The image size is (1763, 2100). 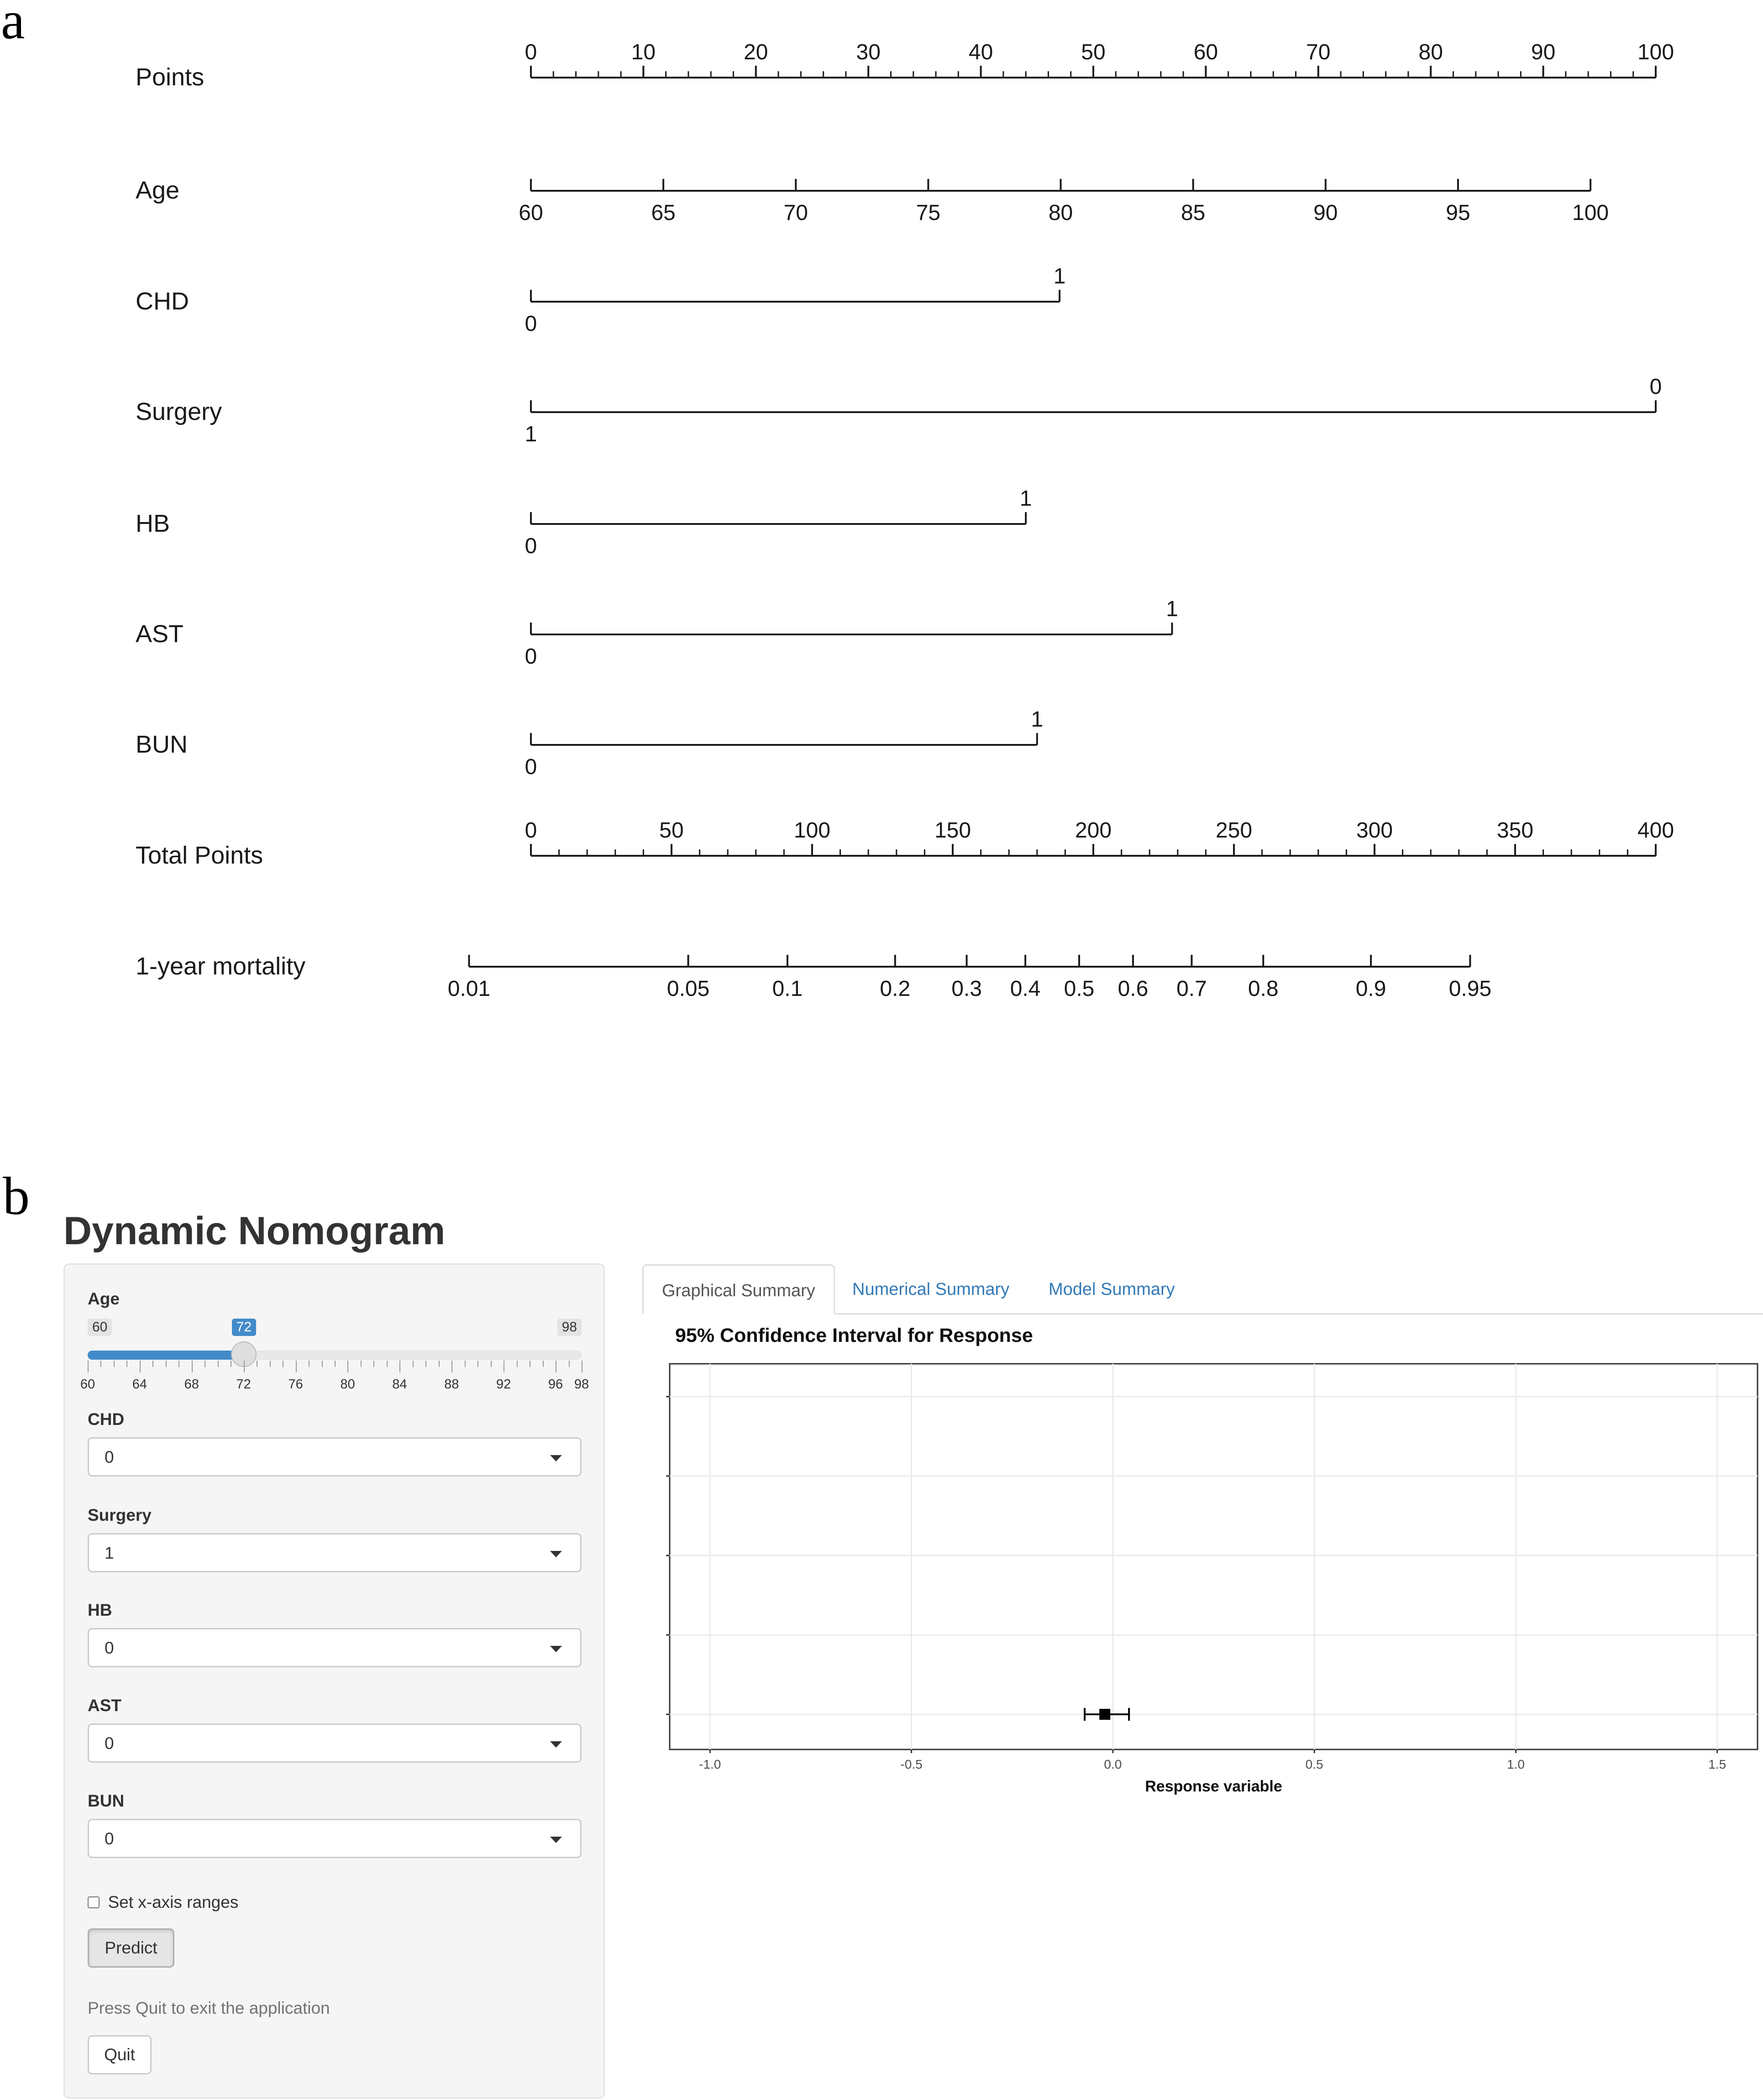 What do you see at coordinates (87, 1384) in the screenshot?
I see `slider-tick-label: 60` at bounding box center [87, 1384].